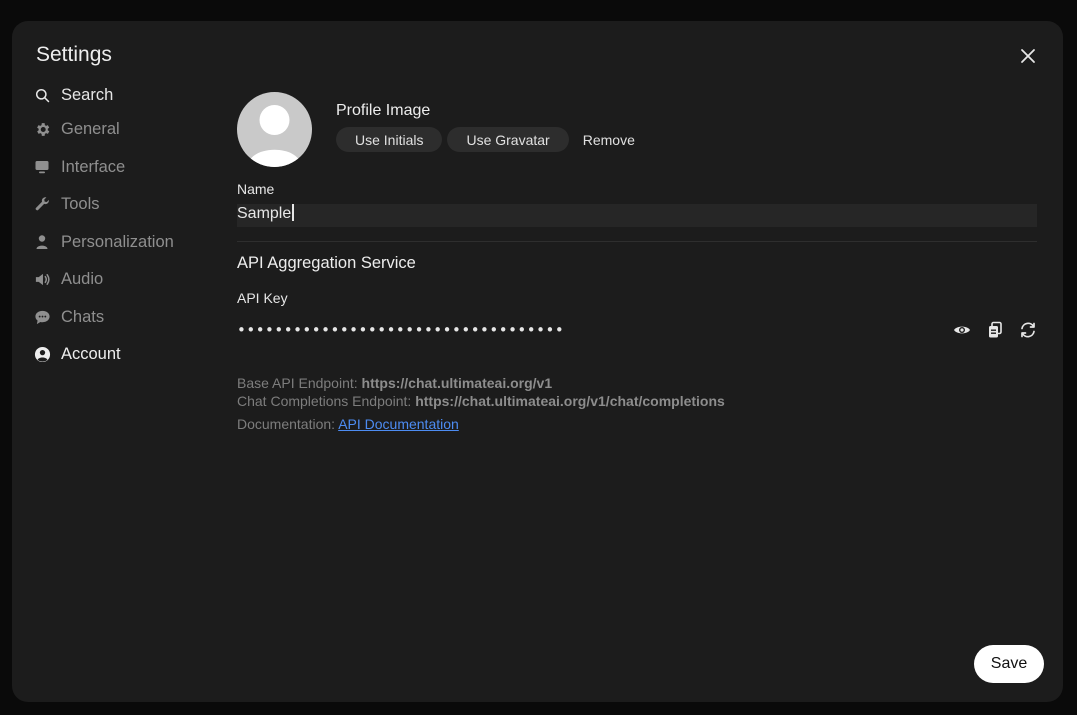  What do you see at coordinates (42, 280) in the screenshot?
I see `speaker-icon` at bounding box center [42, 280].